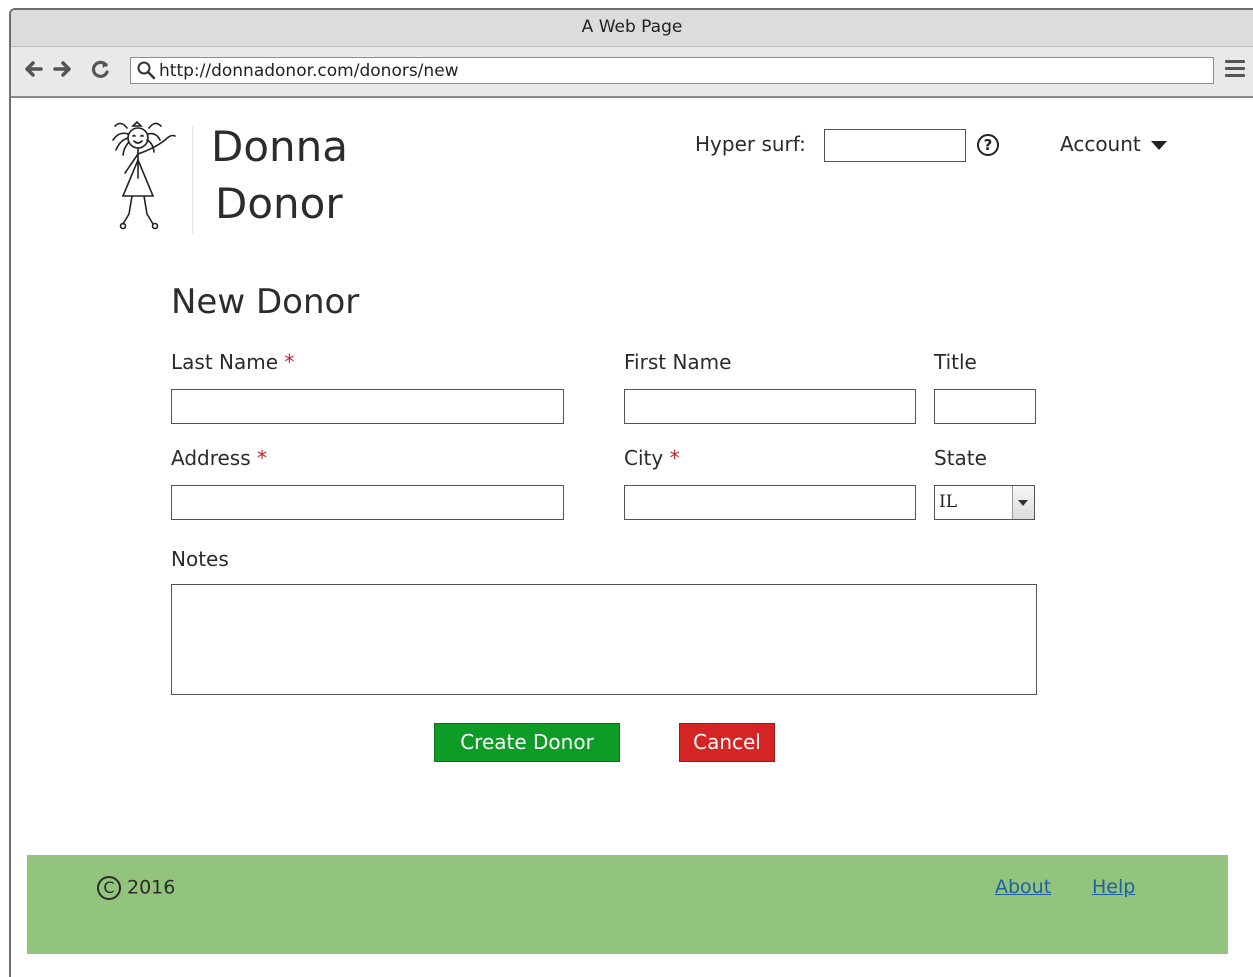 The width and height of the screenshot is (1253, 977). What do you see at coordinates (225, 362) in the screenshot?
I see `last-name-label-text: Last Name` at bounding box center [225, 362].